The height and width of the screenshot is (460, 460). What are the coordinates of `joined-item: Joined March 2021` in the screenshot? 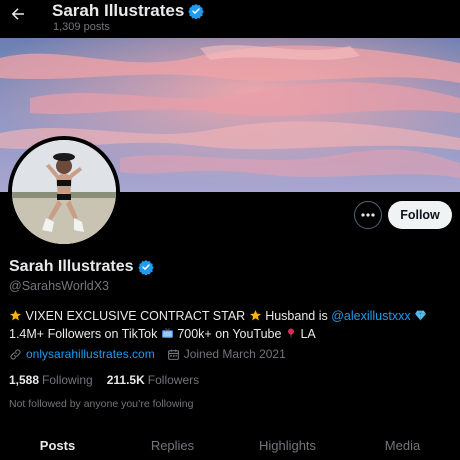 It's located at (226, 354).